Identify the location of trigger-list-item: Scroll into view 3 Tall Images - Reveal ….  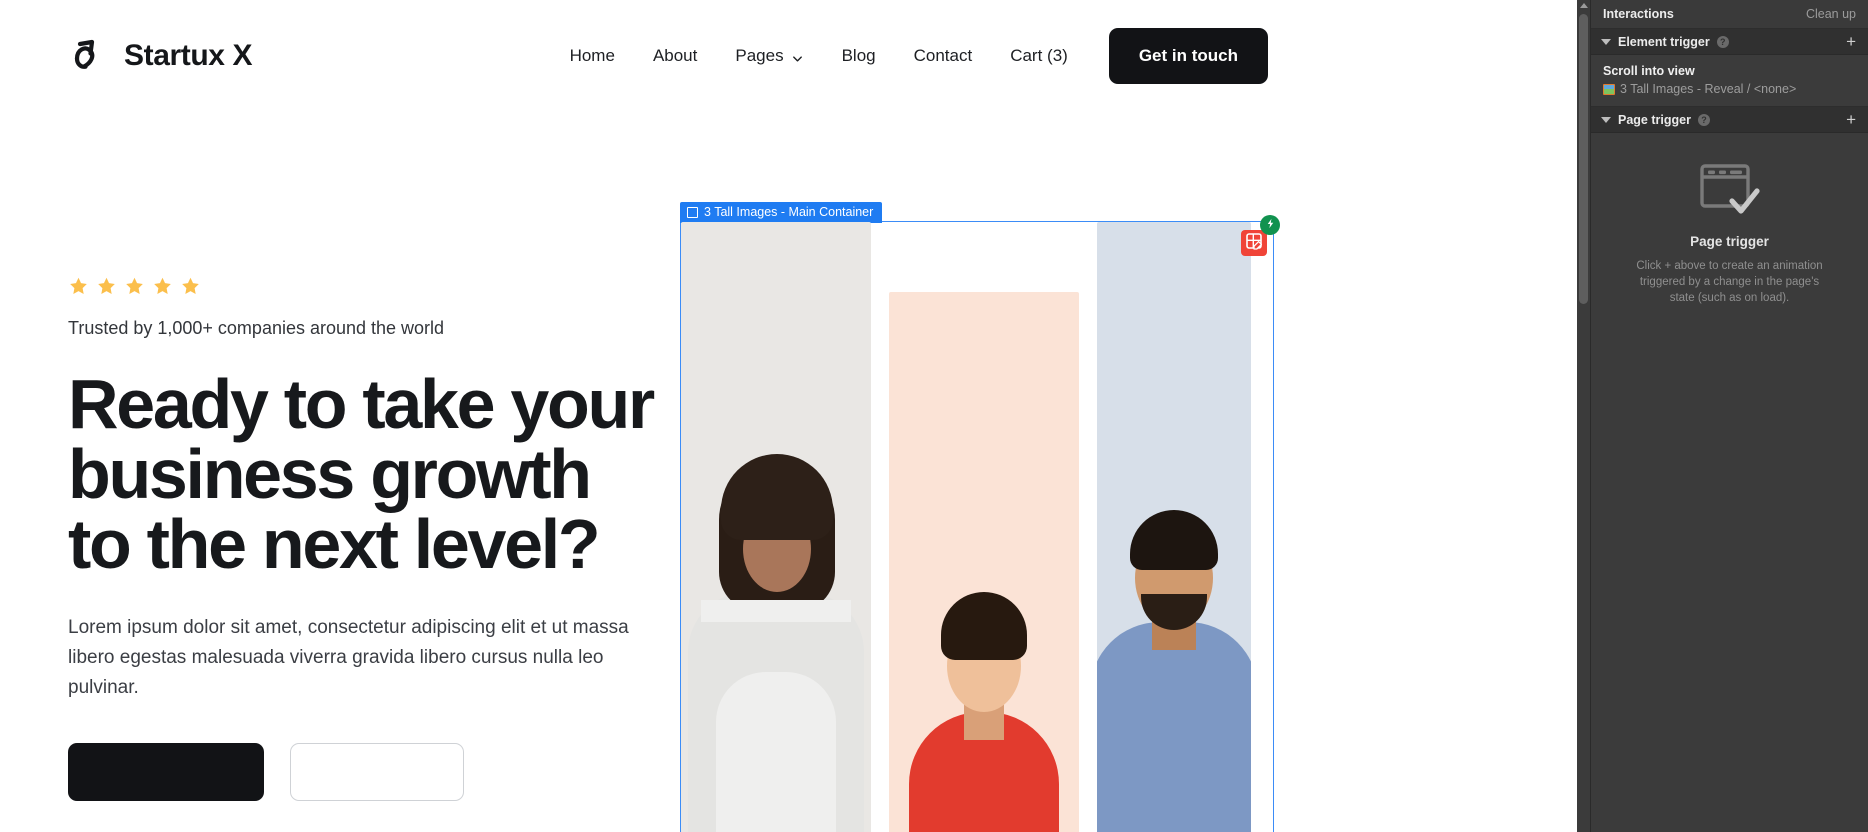
(1729, 81).